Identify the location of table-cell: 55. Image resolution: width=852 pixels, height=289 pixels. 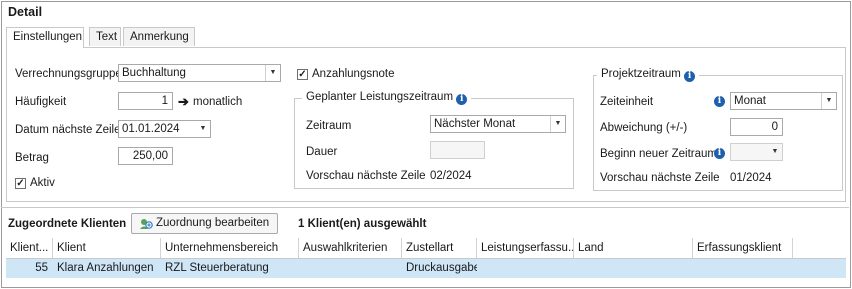
(41, 268).